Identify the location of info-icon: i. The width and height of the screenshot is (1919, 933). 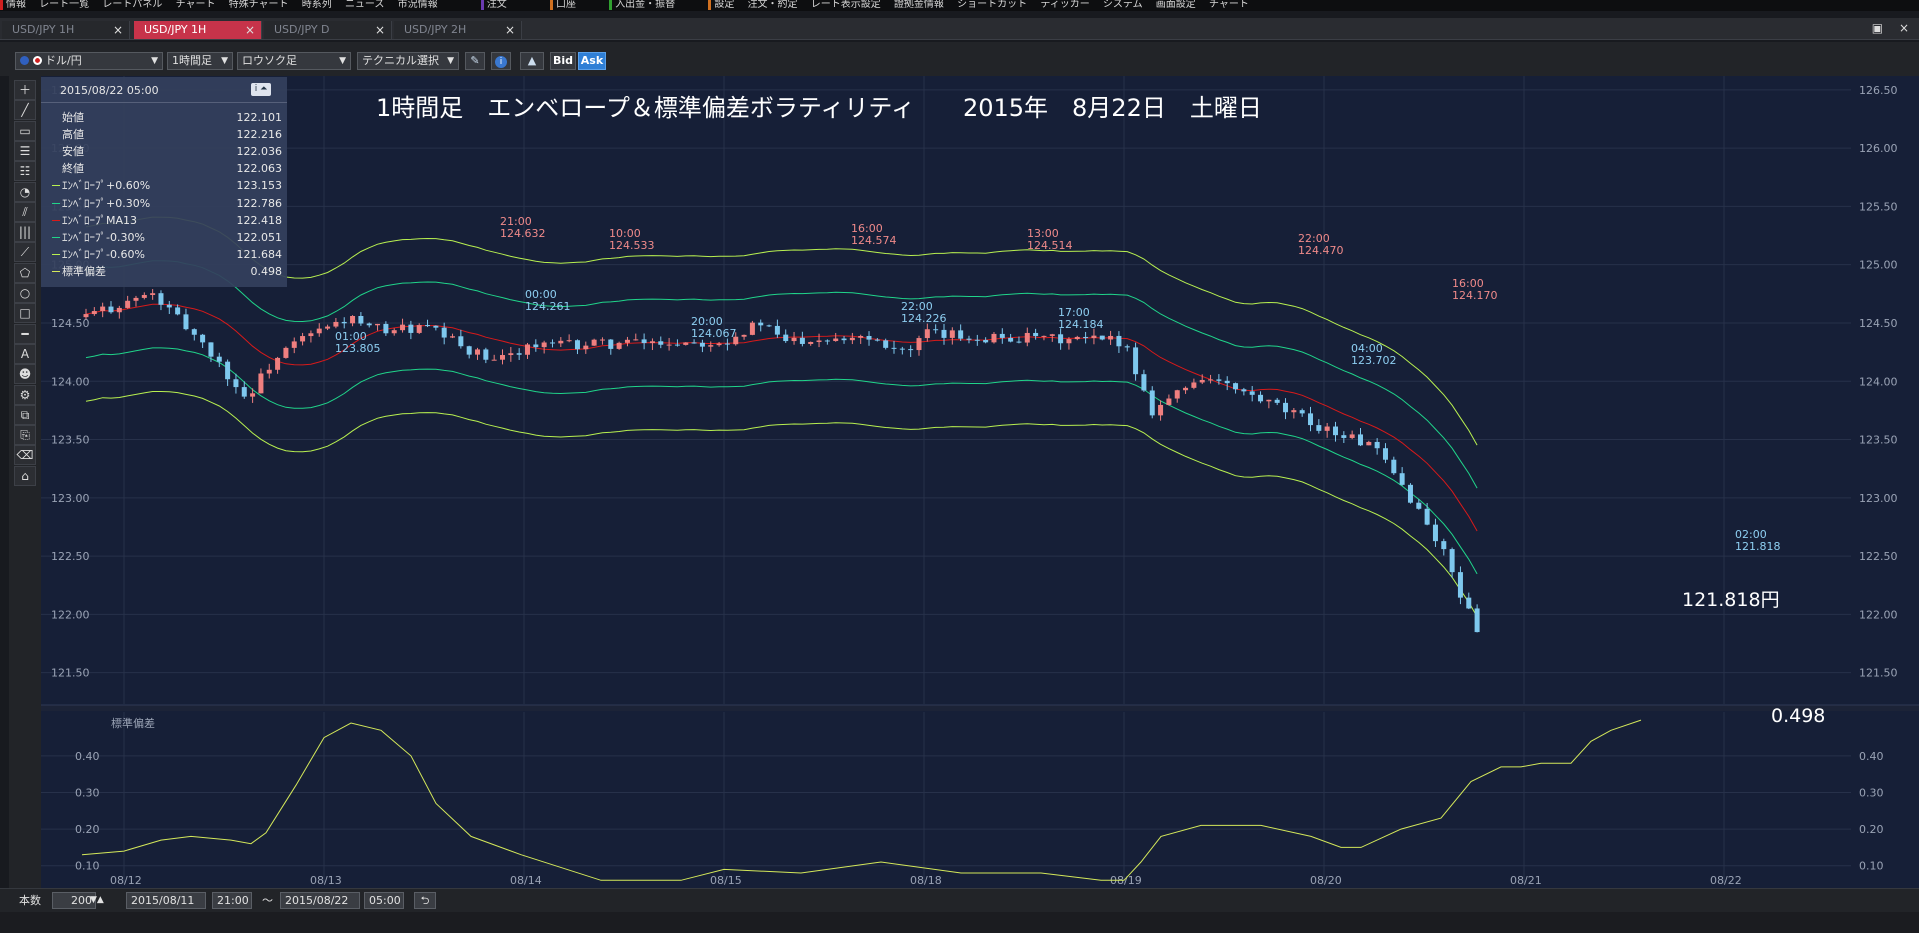
(501, 61).